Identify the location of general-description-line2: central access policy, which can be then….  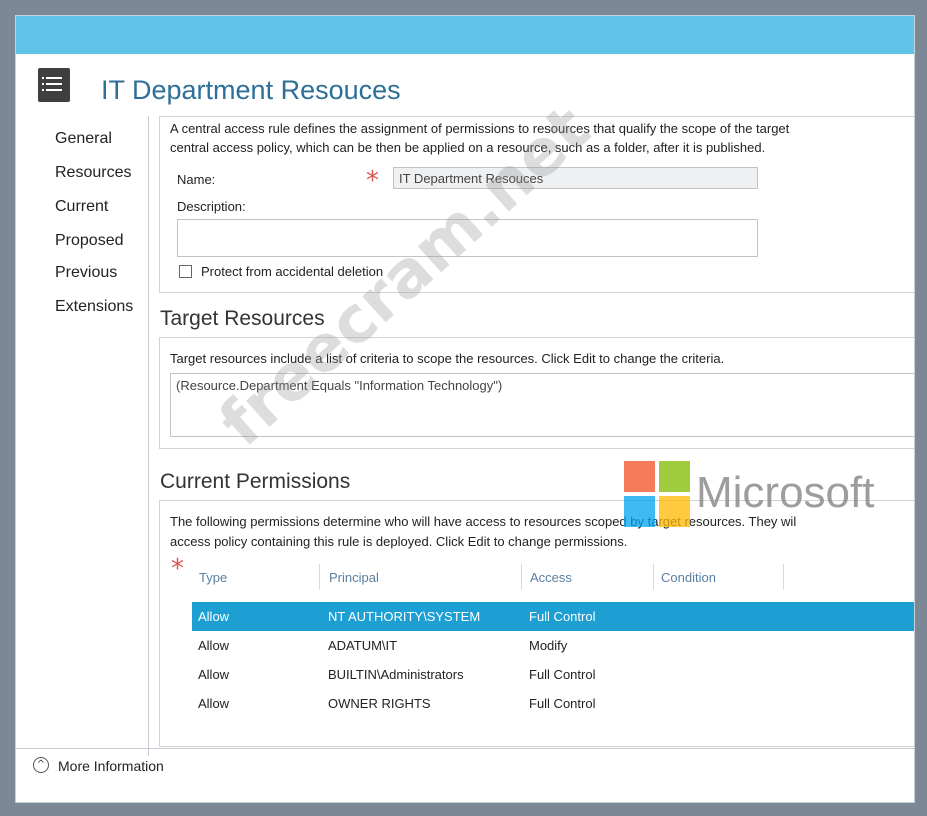
(468, 147).